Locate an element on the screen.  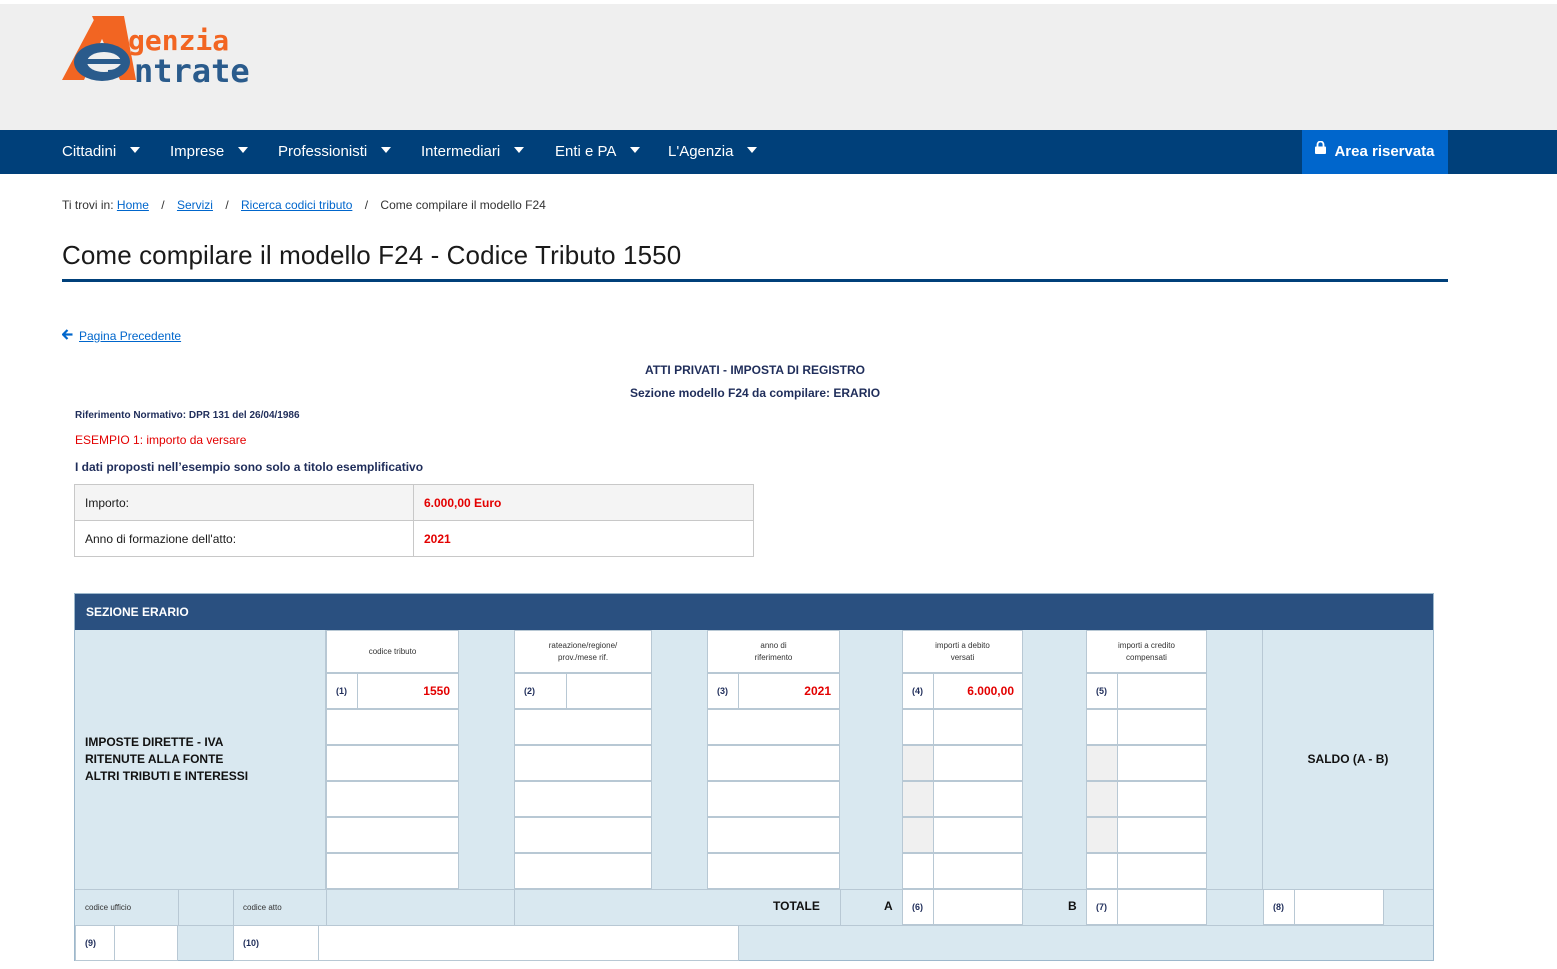
nav-item-agenzia: L'Agenzia is located at coordinates (713, 152).